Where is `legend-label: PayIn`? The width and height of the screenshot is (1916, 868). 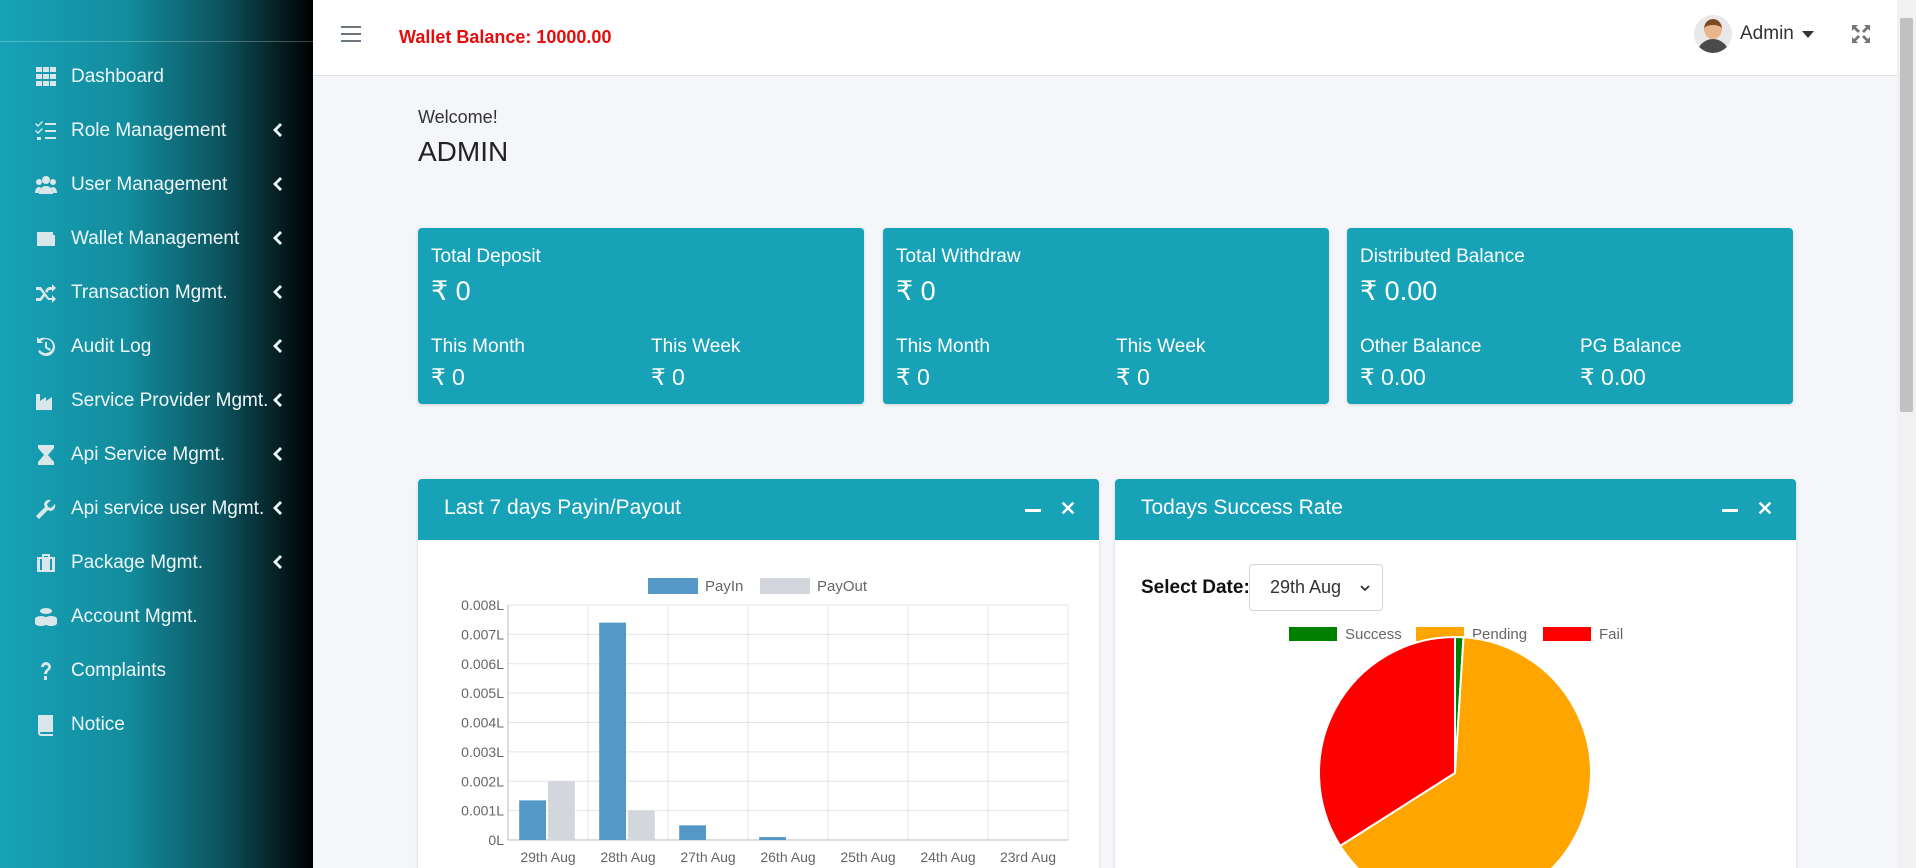
legend-label: PayIn is located at coordinates (724, 586).